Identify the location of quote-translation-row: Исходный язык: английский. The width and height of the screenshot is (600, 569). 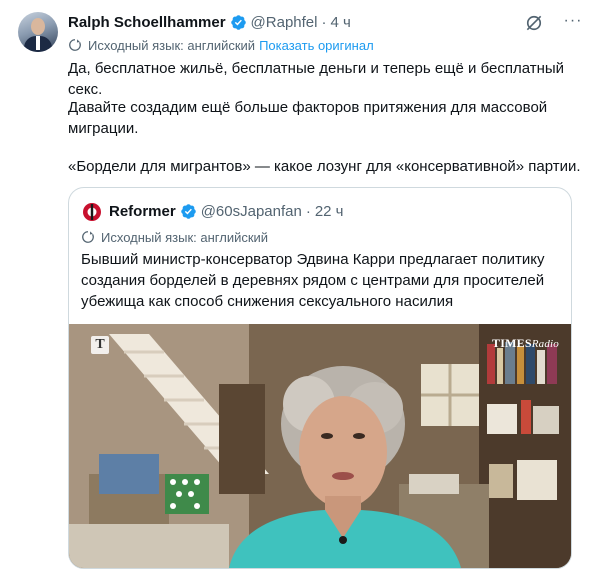
(174, 237).